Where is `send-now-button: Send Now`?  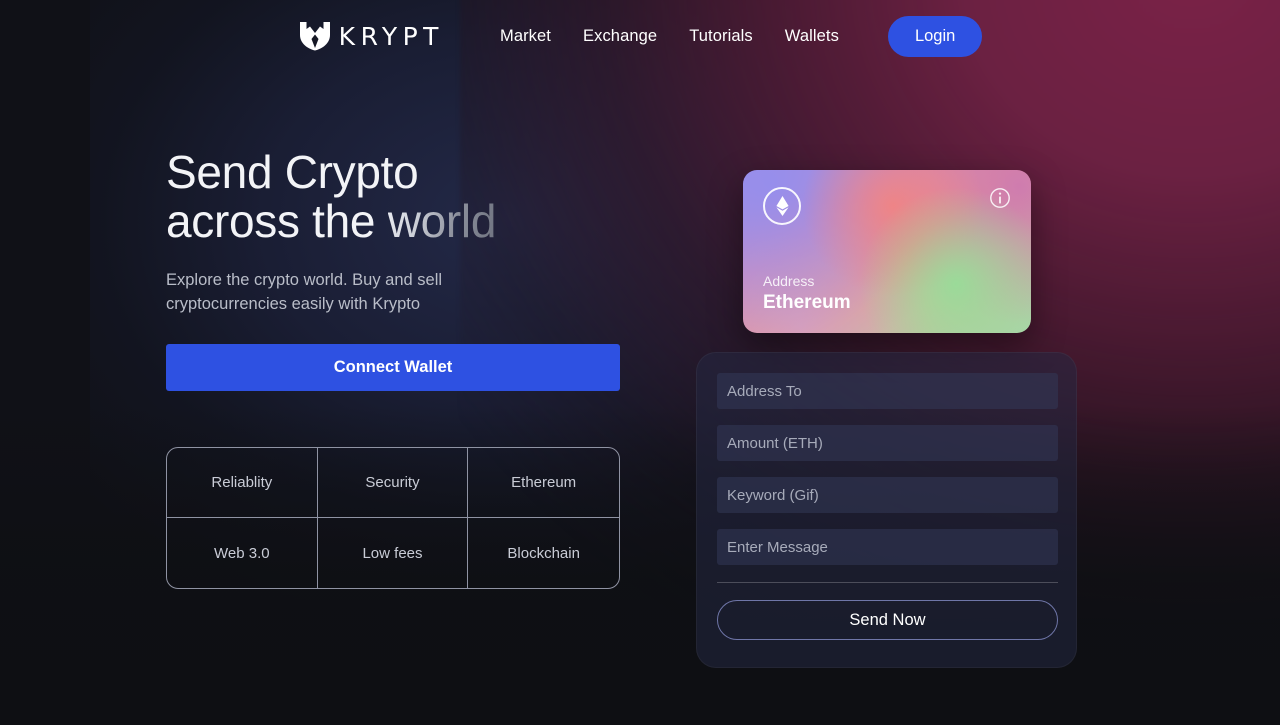 send-now-button: Send Now is located at coordinates (887, 620).